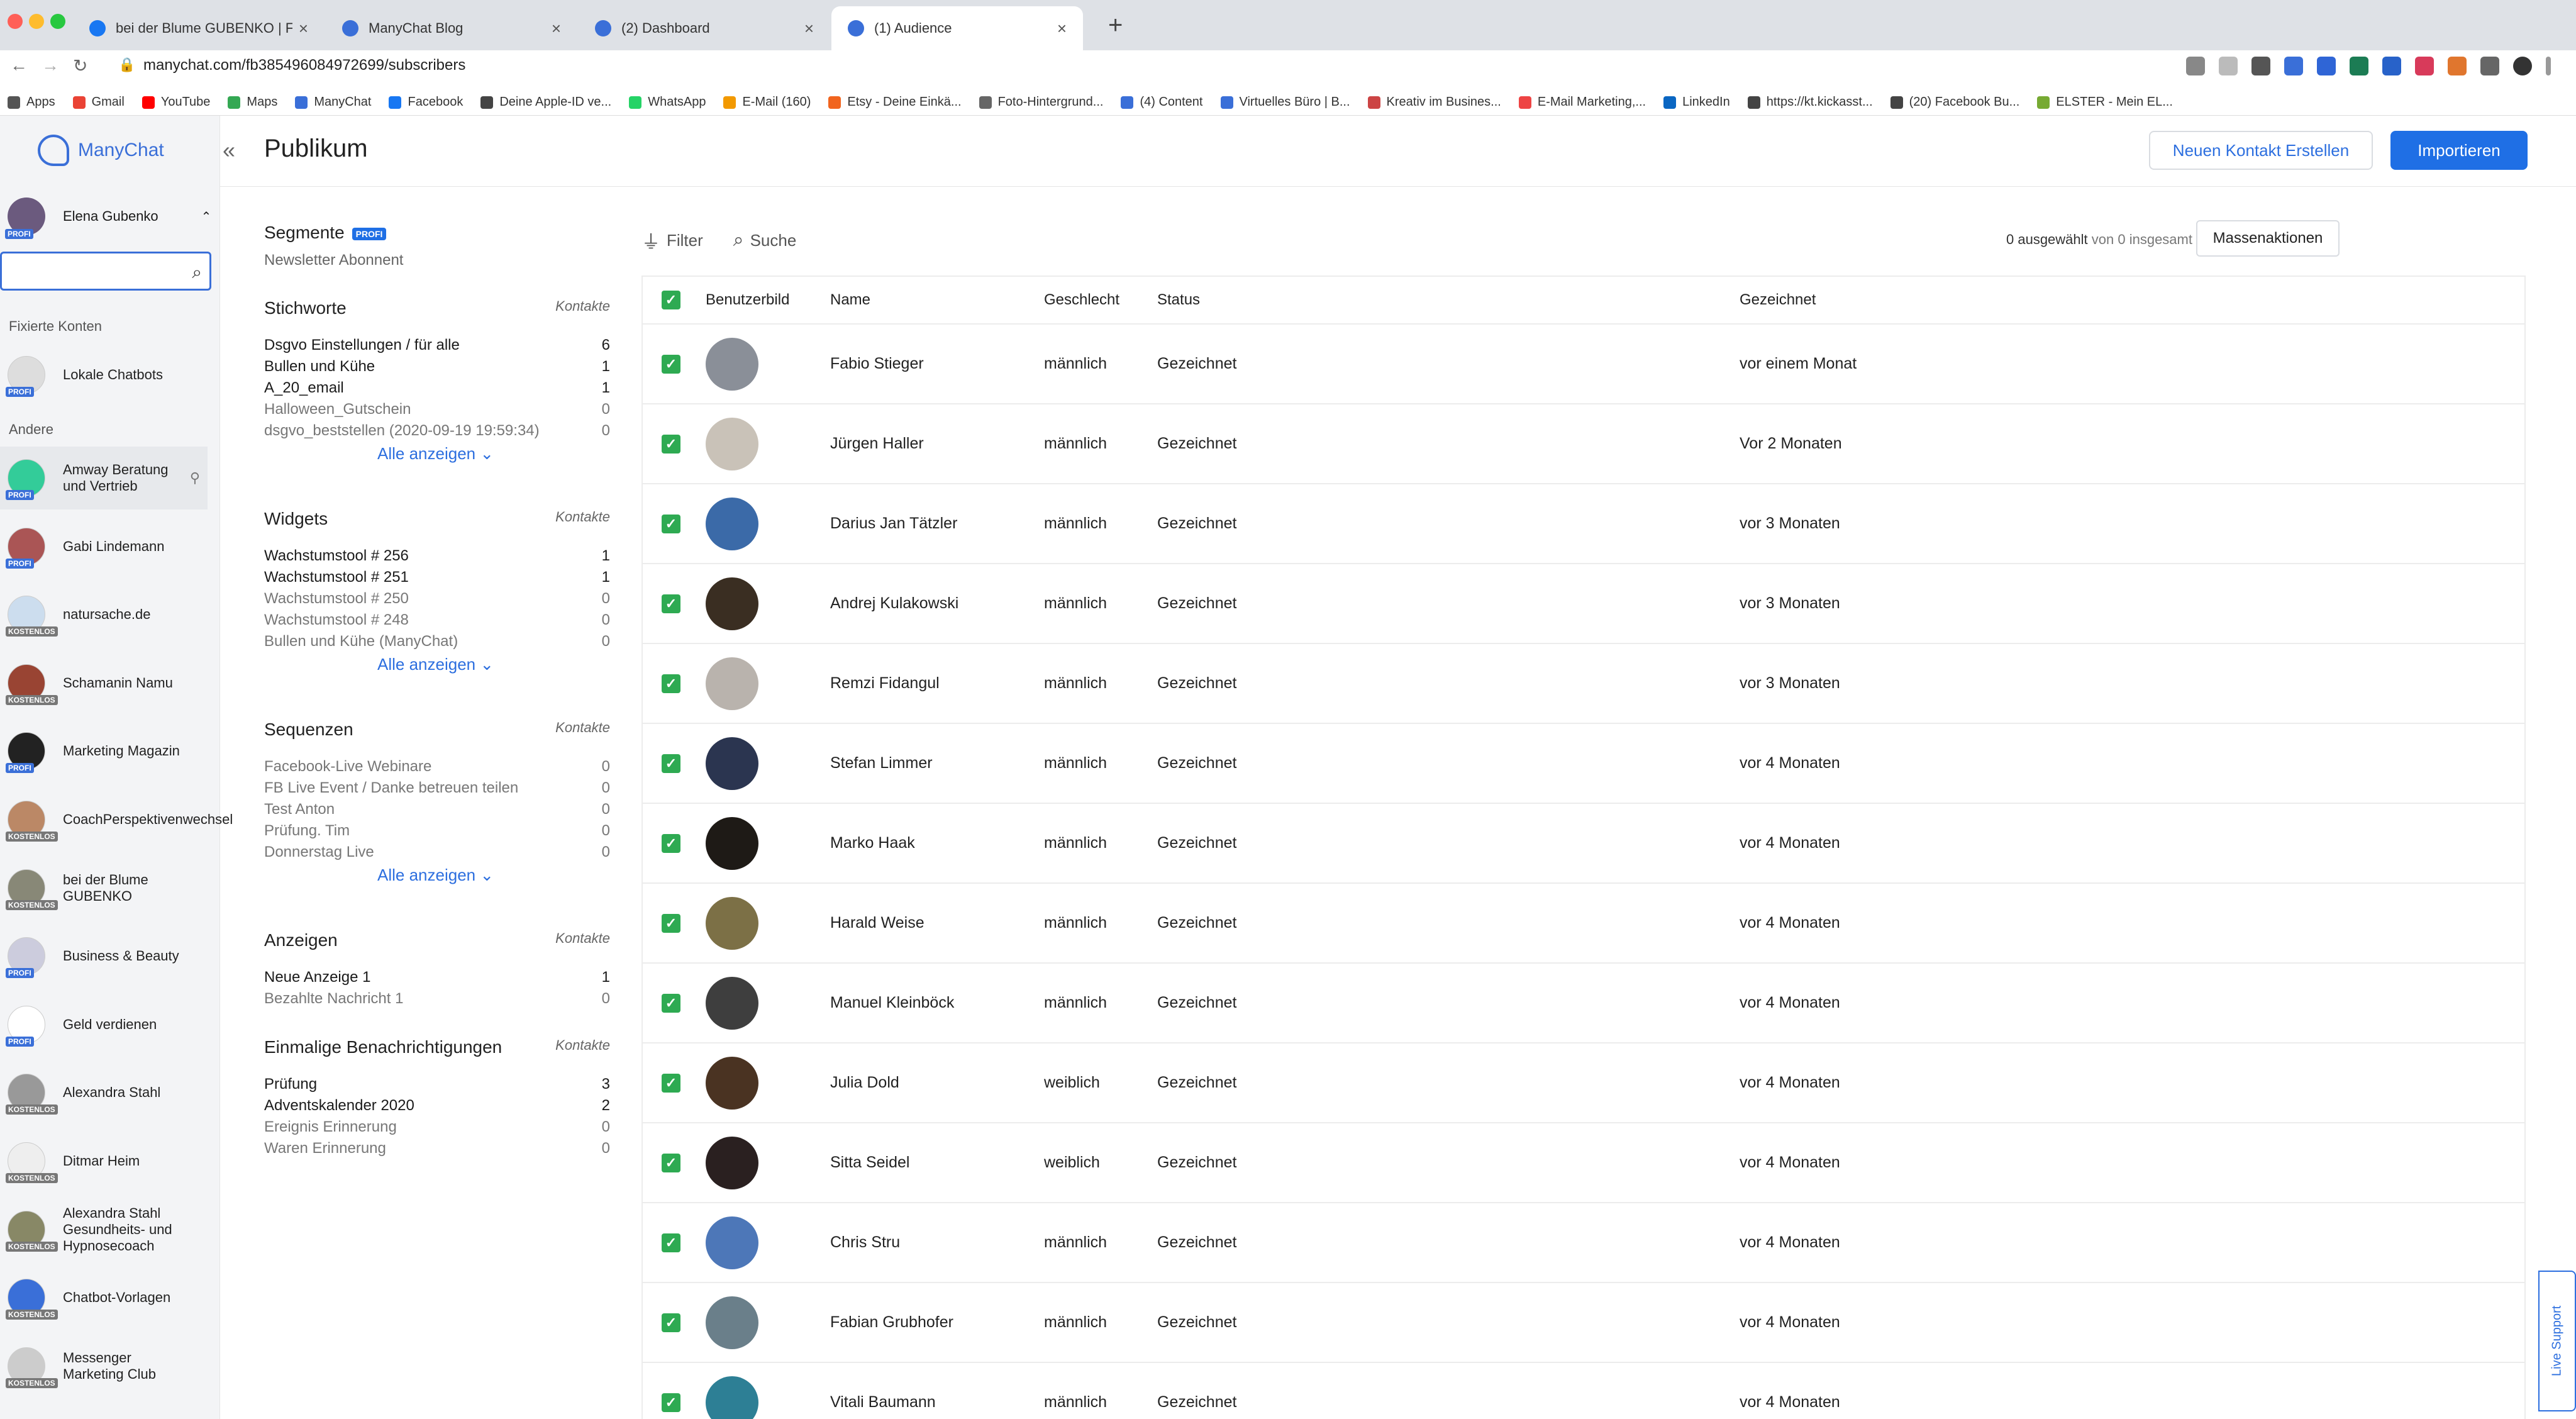  Describe the element at coordinates (937, 524) in the screenshot. I see `contact-name: Darius Jan Tätzler` at that location.